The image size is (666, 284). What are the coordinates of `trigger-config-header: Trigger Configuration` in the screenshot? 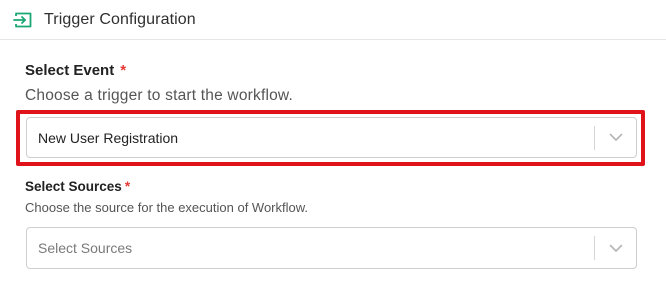 It's located at (333, 20).